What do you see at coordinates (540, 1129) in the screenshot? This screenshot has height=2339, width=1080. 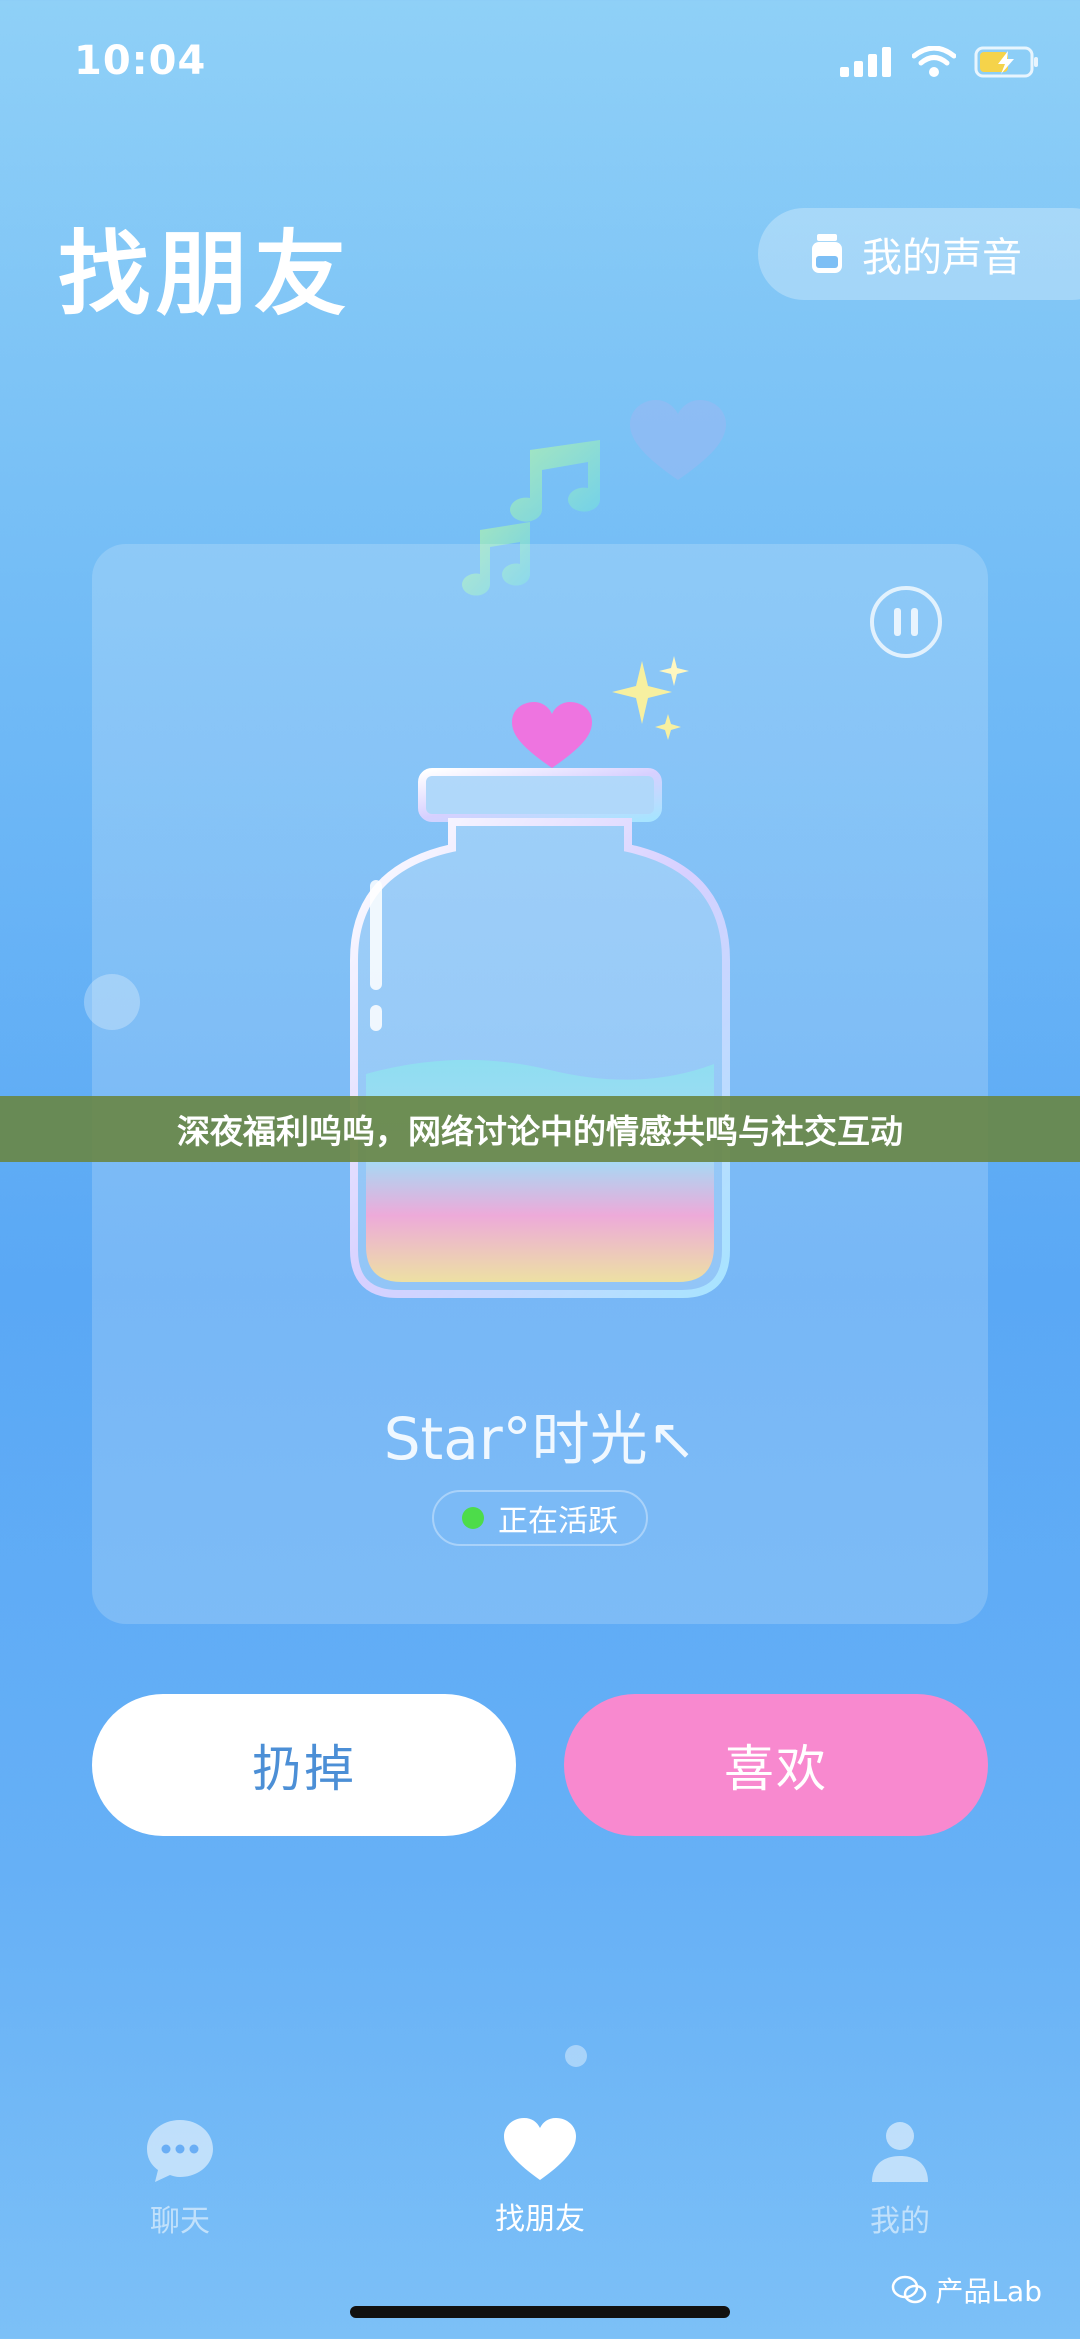 I see `headline-banner: 深夜福利呜呜，网络讨论中的情感共鸣与社交互动` at bounding box center [540, 1129].